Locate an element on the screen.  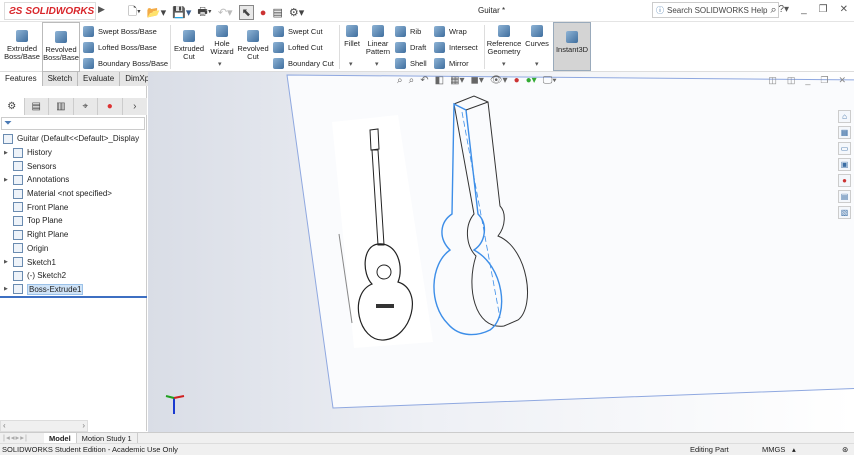
tree-item: ▶ Sketch1 is located at coordinates (73, 262).